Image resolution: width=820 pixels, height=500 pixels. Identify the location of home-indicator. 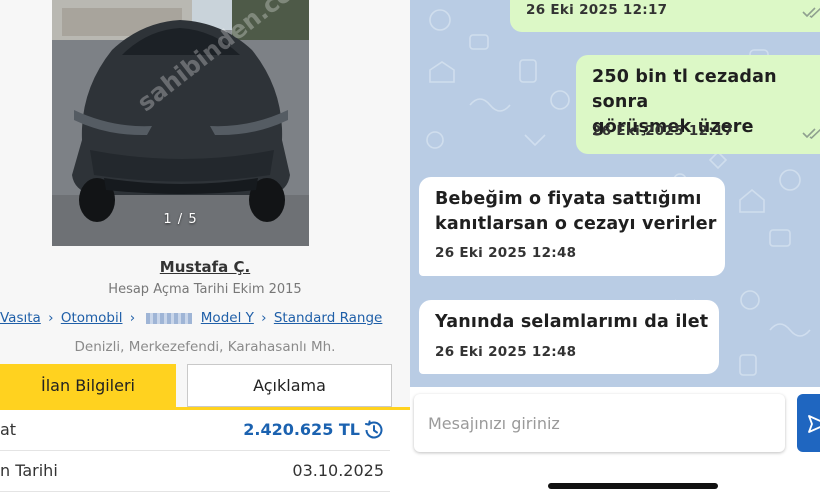
(633, 486).